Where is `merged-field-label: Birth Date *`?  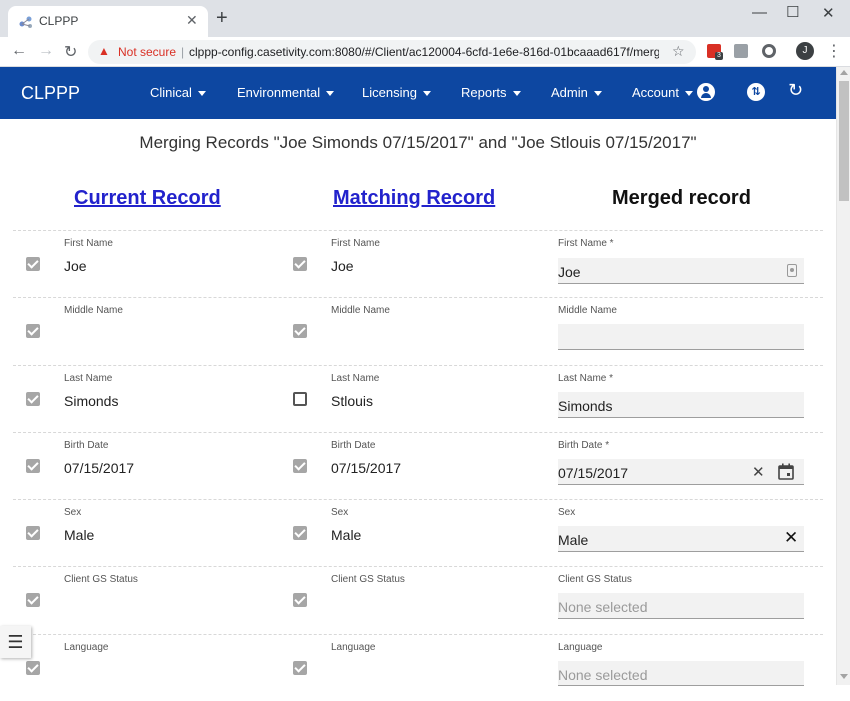 merged-field-label: Birth Date * is located at coordinates (584, 445).